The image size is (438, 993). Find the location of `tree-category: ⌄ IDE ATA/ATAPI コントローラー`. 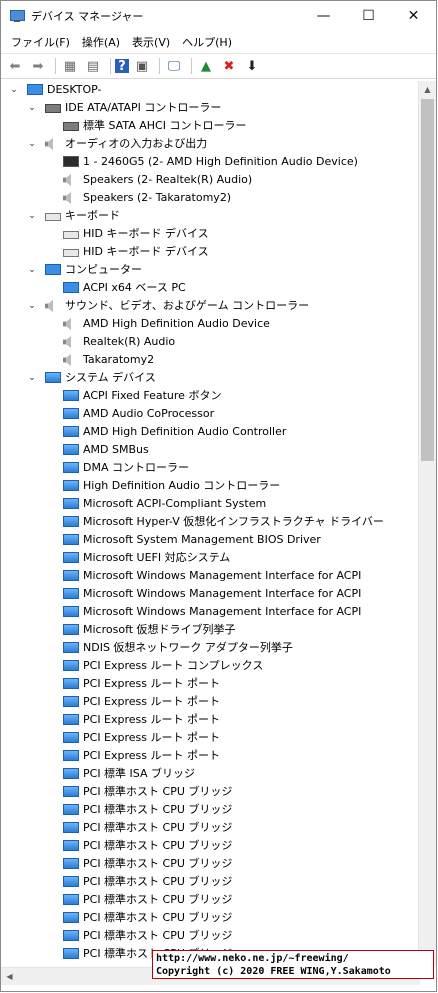

tree-category: ⌄ IDE ATA/ATAPI コントローラー is located at coordinates (210, 108).